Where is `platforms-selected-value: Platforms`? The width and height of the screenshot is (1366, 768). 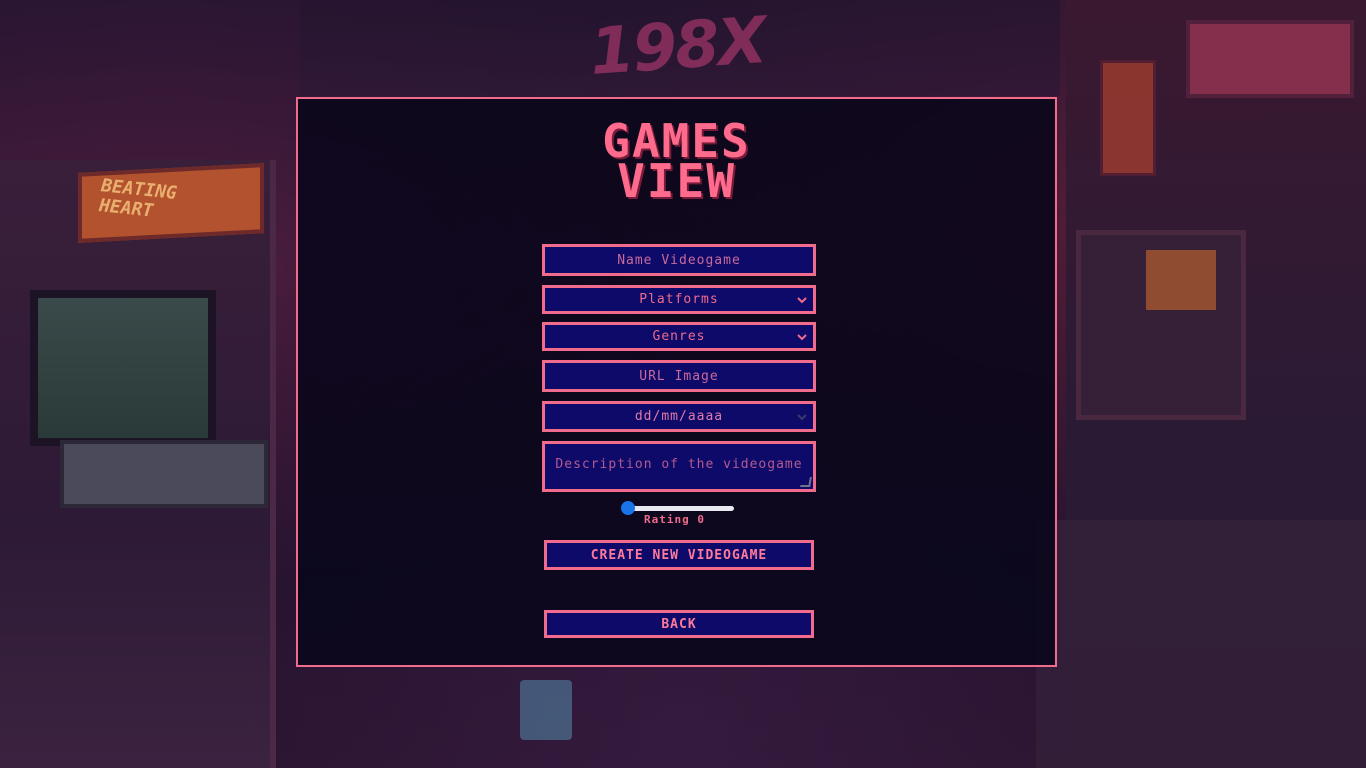
platforms-selected-value: Platforms is located at coordinates (679, 299).